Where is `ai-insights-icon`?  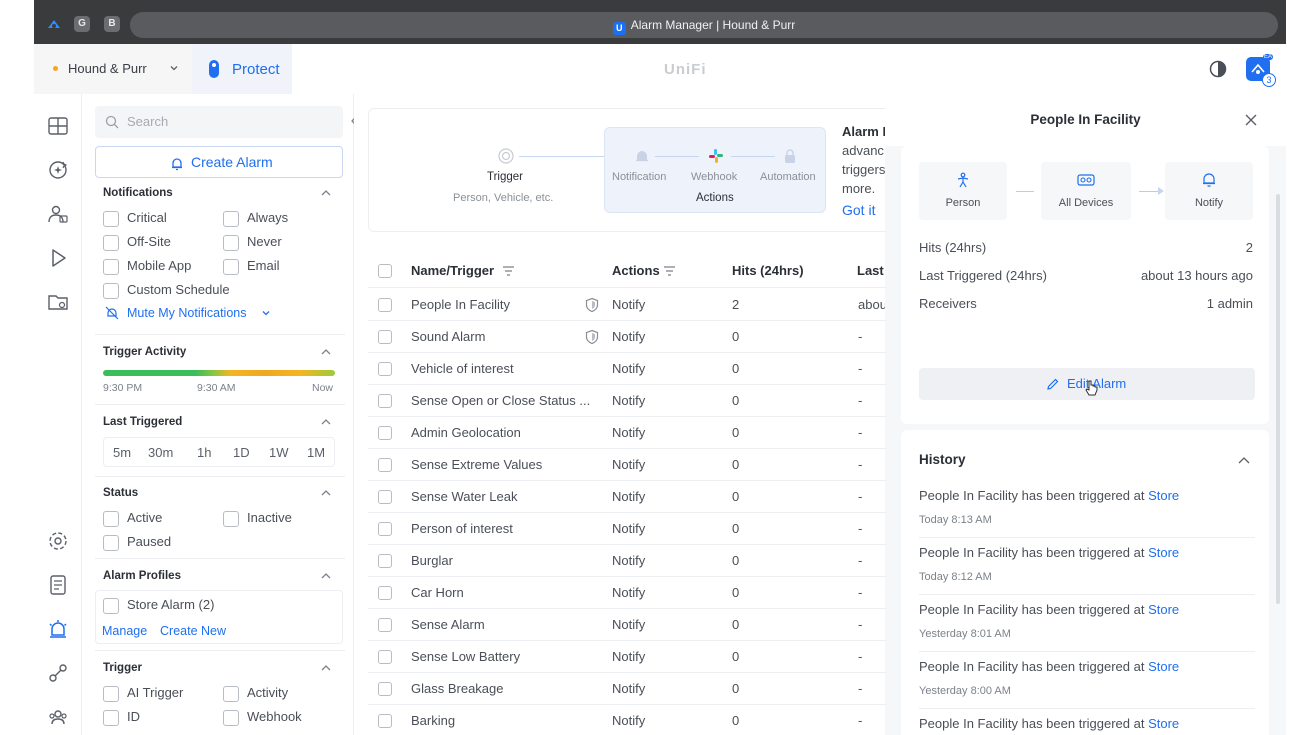 ai-insights-icon is located at coordinates (58, 170).